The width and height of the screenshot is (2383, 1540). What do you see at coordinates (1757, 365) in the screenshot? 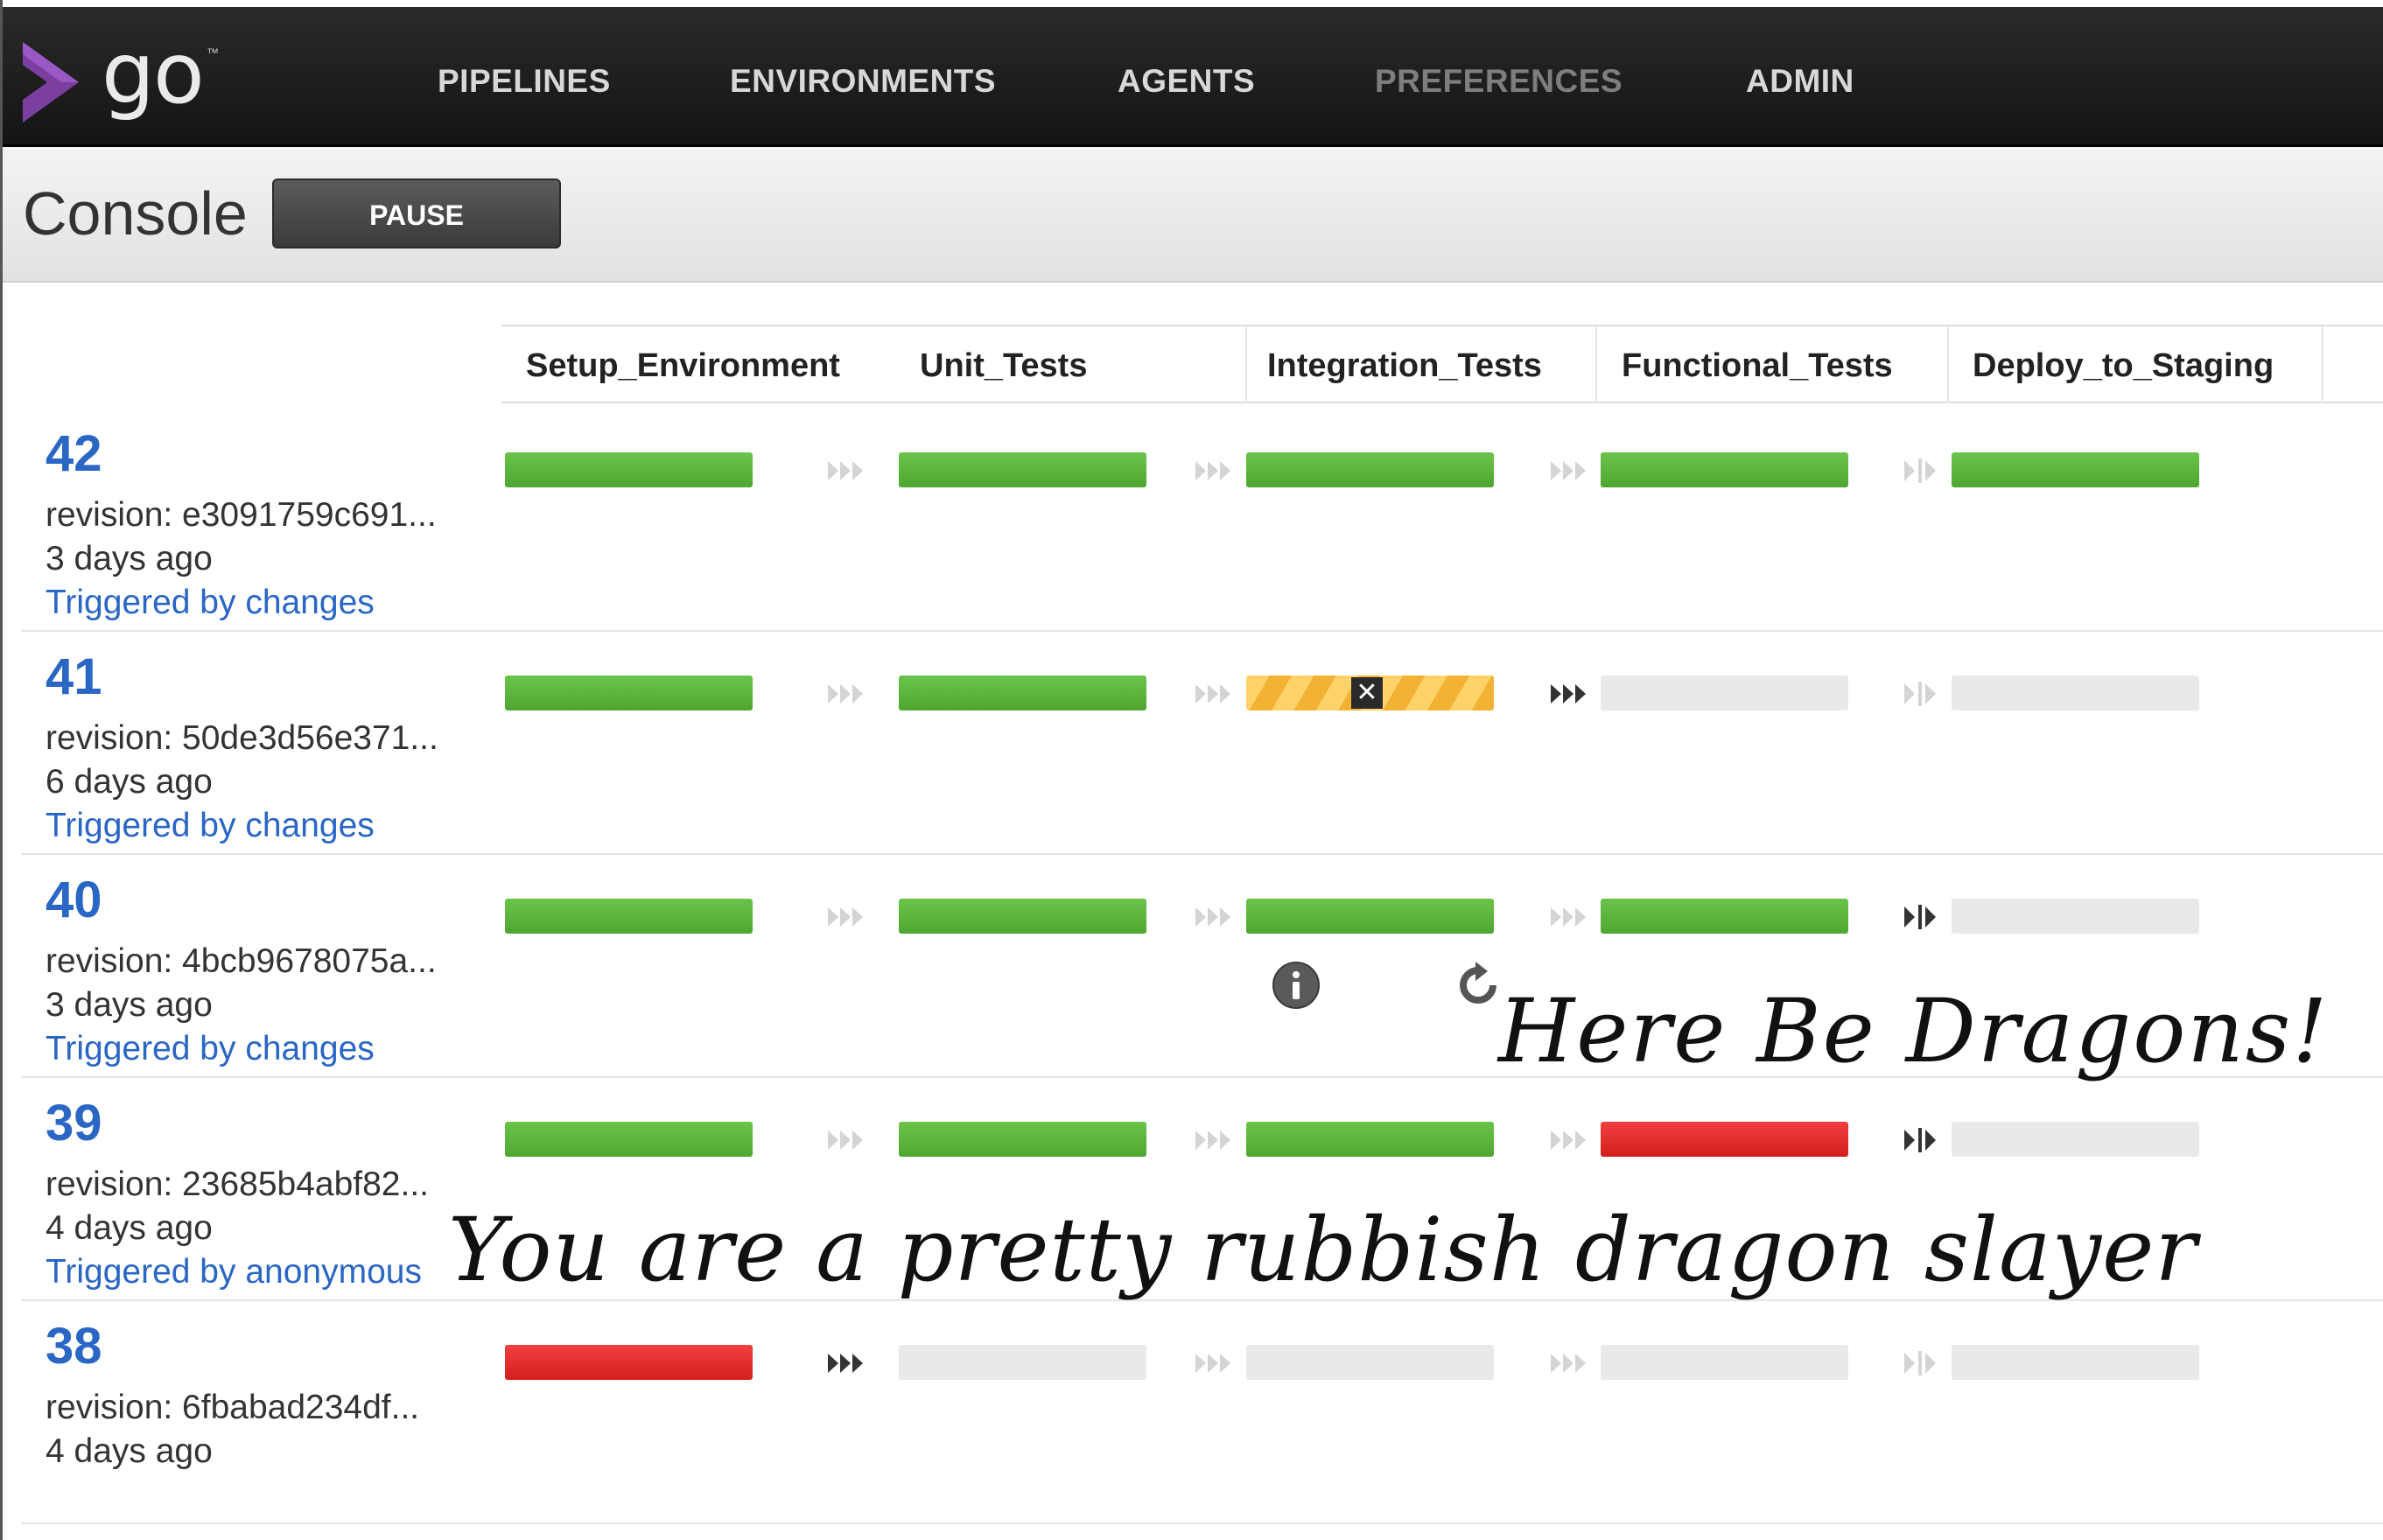
I see `stage-header-functional-tests: Functional_Tests` at bounding box center [1757, 365].